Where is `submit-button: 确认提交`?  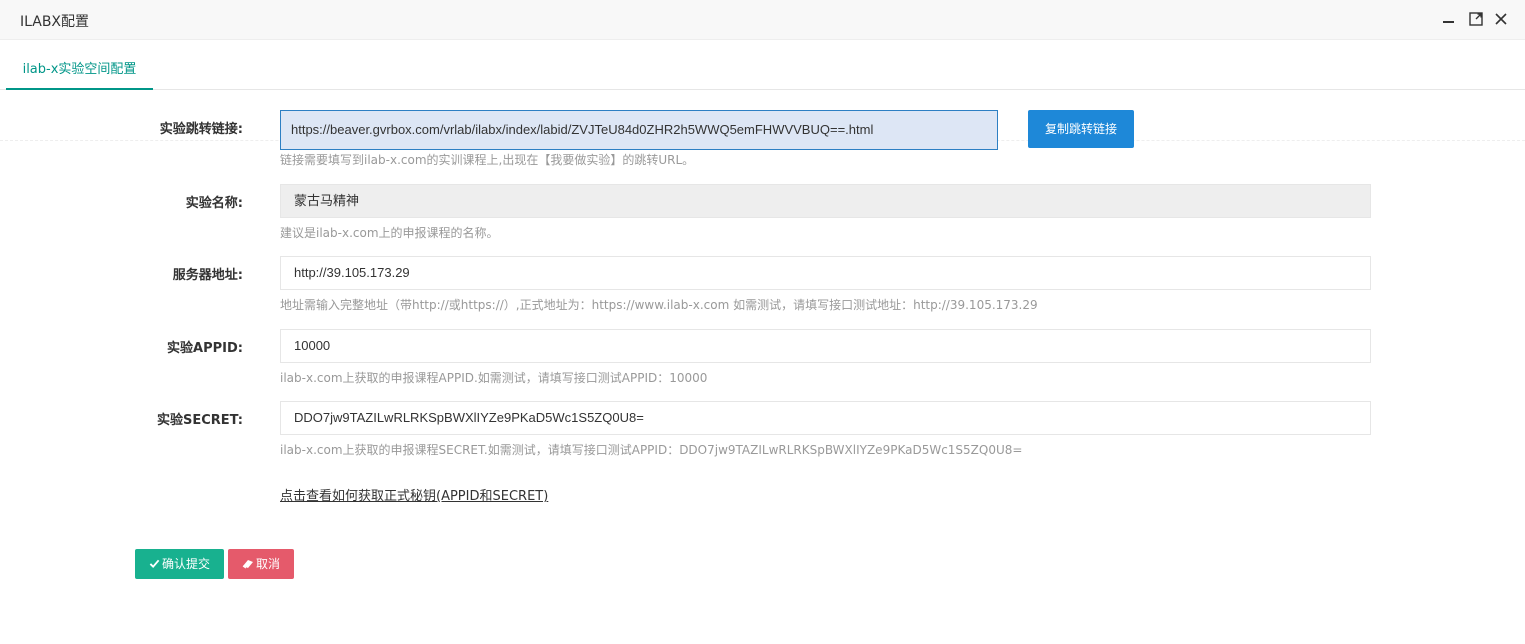 submit-button: 确认提交 is located at coordinates (179, 564).